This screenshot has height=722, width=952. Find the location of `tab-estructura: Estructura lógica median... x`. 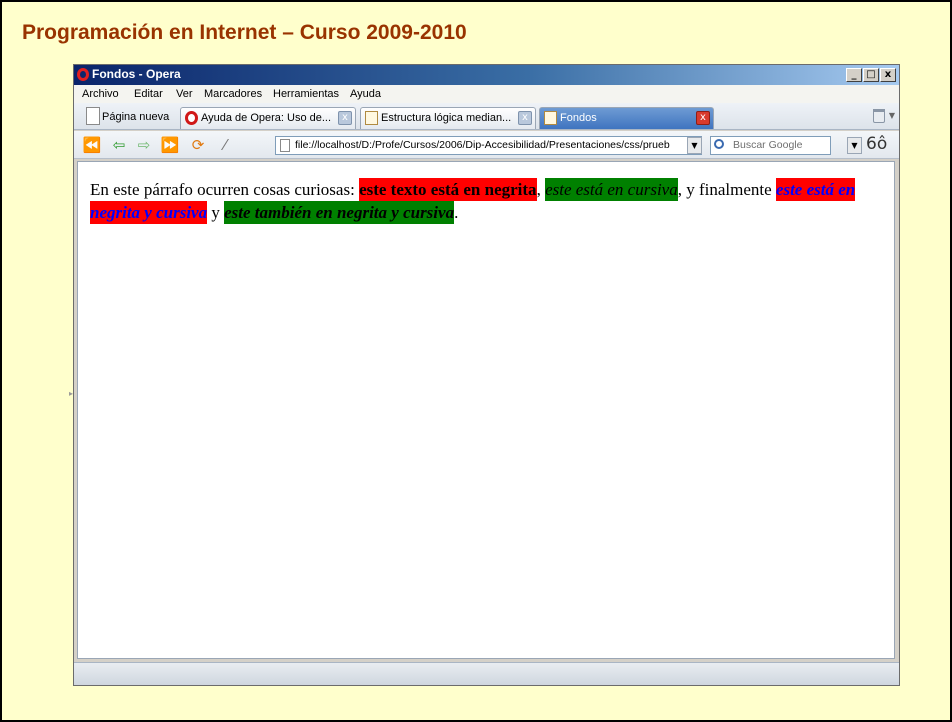

tab-estructura: Estructura lógica median... x is located at coordinates (448, 118).